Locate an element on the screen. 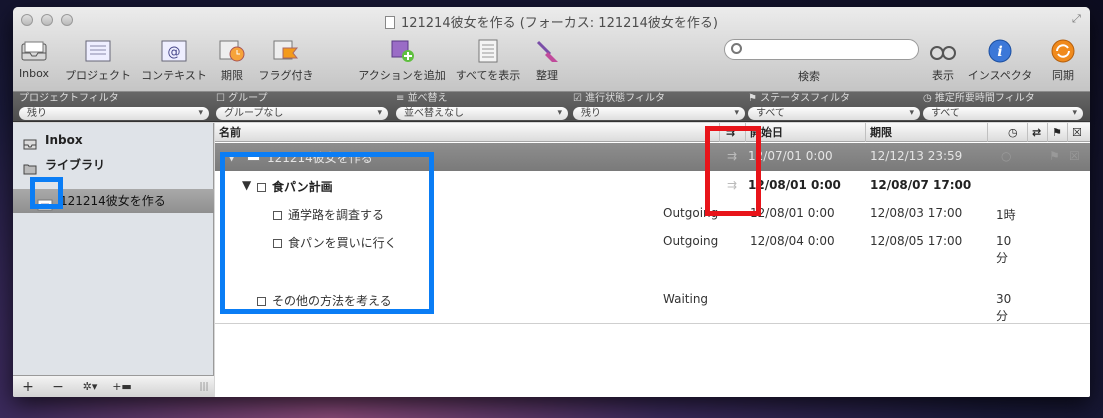  row-duration: 1時 is located at coordinates (1006, 214).